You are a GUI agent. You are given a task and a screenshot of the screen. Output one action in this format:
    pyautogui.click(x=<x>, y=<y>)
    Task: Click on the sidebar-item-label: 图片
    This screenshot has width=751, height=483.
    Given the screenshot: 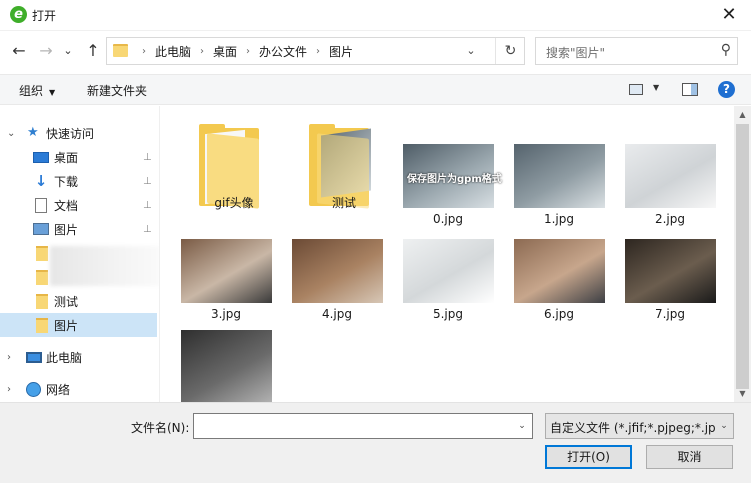 What is the action you would take?
    pyautogui.click(x=66, y=229)
    